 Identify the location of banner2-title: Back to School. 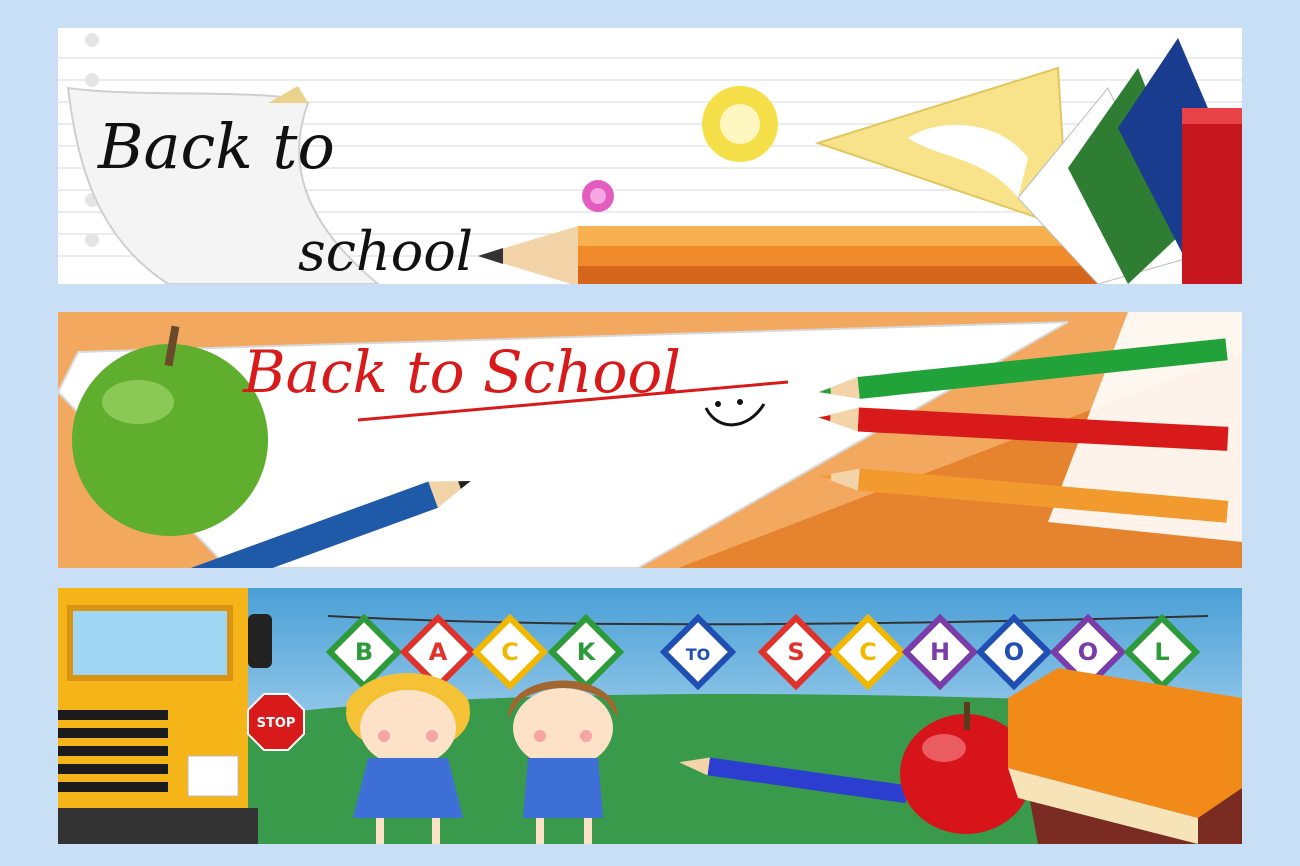
(461, 372).